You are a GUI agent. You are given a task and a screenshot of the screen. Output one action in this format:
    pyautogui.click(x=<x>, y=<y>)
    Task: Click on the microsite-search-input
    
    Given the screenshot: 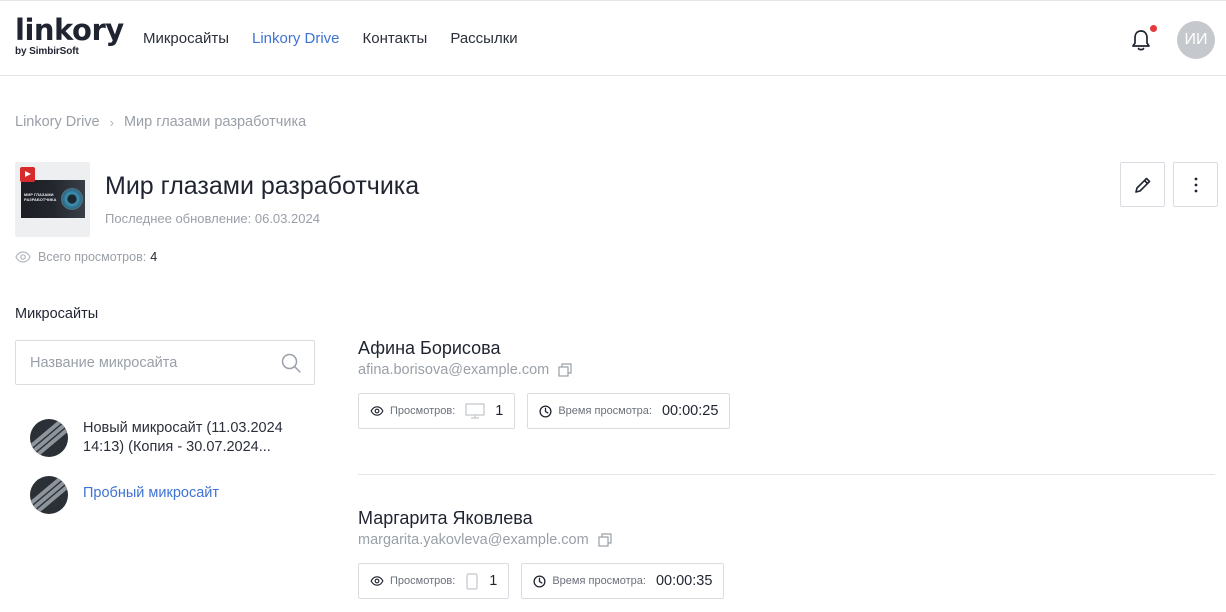 What is the action you would take?
    pyautogui.click(x=146, y=362)
    